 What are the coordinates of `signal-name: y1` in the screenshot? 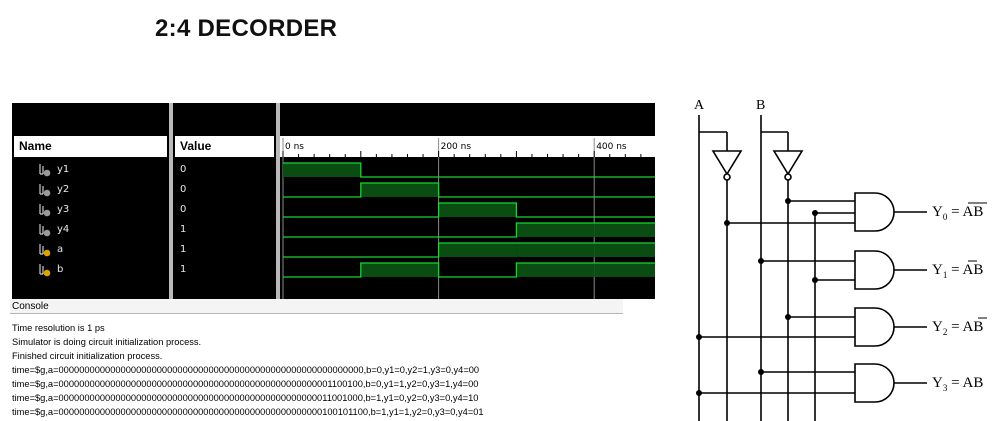 It's located at (63, 169).